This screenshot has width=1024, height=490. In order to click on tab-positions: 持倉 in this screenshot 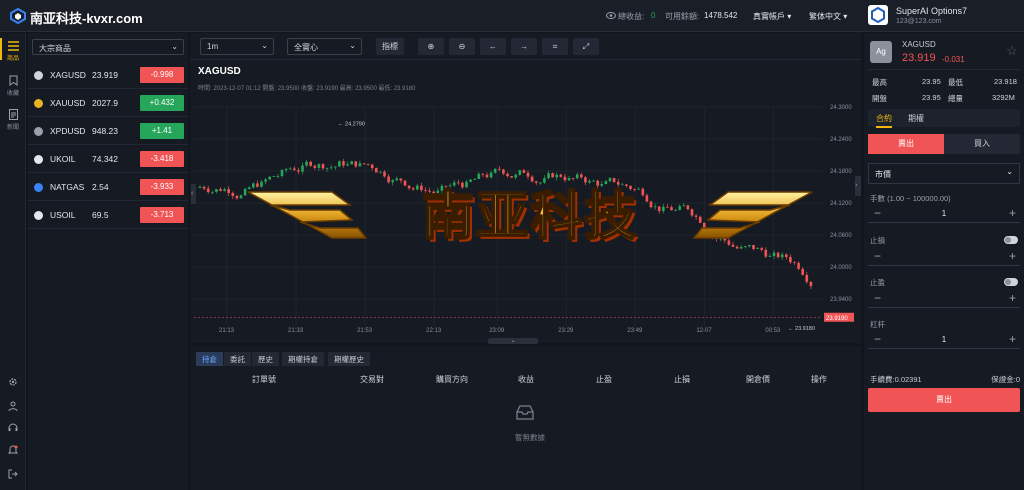, I will do `click(209, 359)`.